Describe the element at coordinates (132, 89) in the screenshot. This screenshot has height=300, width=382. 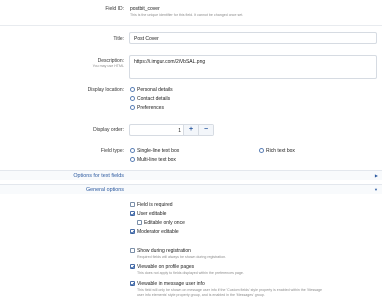
I see `personal-details-radio` at that location.